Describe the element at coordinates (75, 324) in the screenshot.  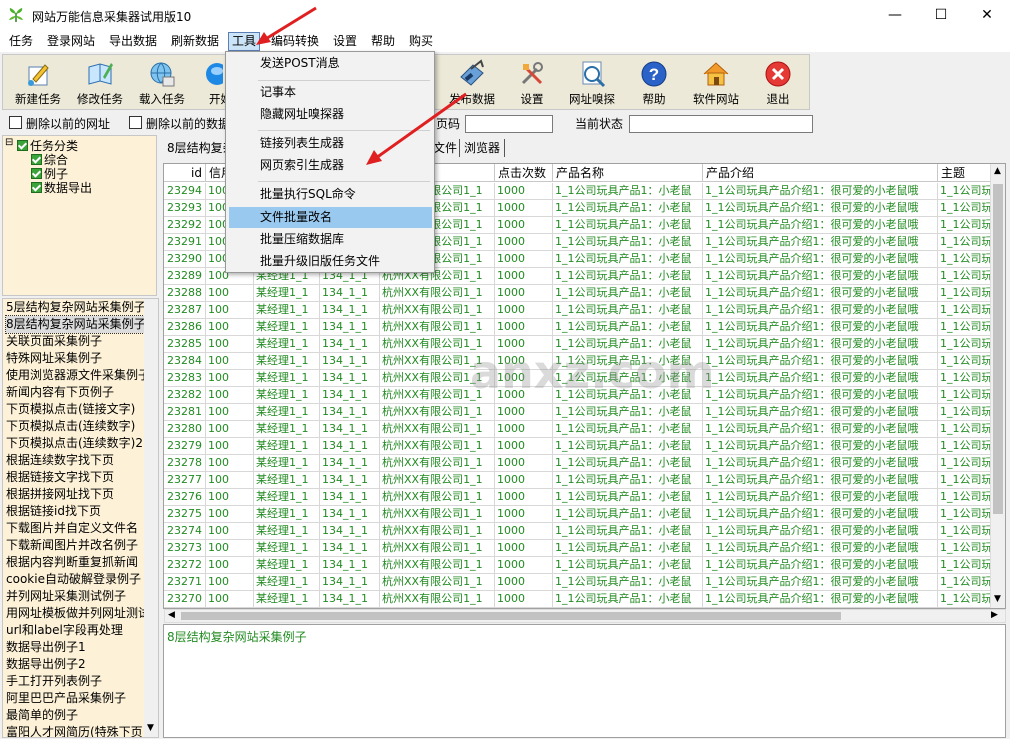
I see `task-list-item: 8层结构复杂网站采集例子` at that location.